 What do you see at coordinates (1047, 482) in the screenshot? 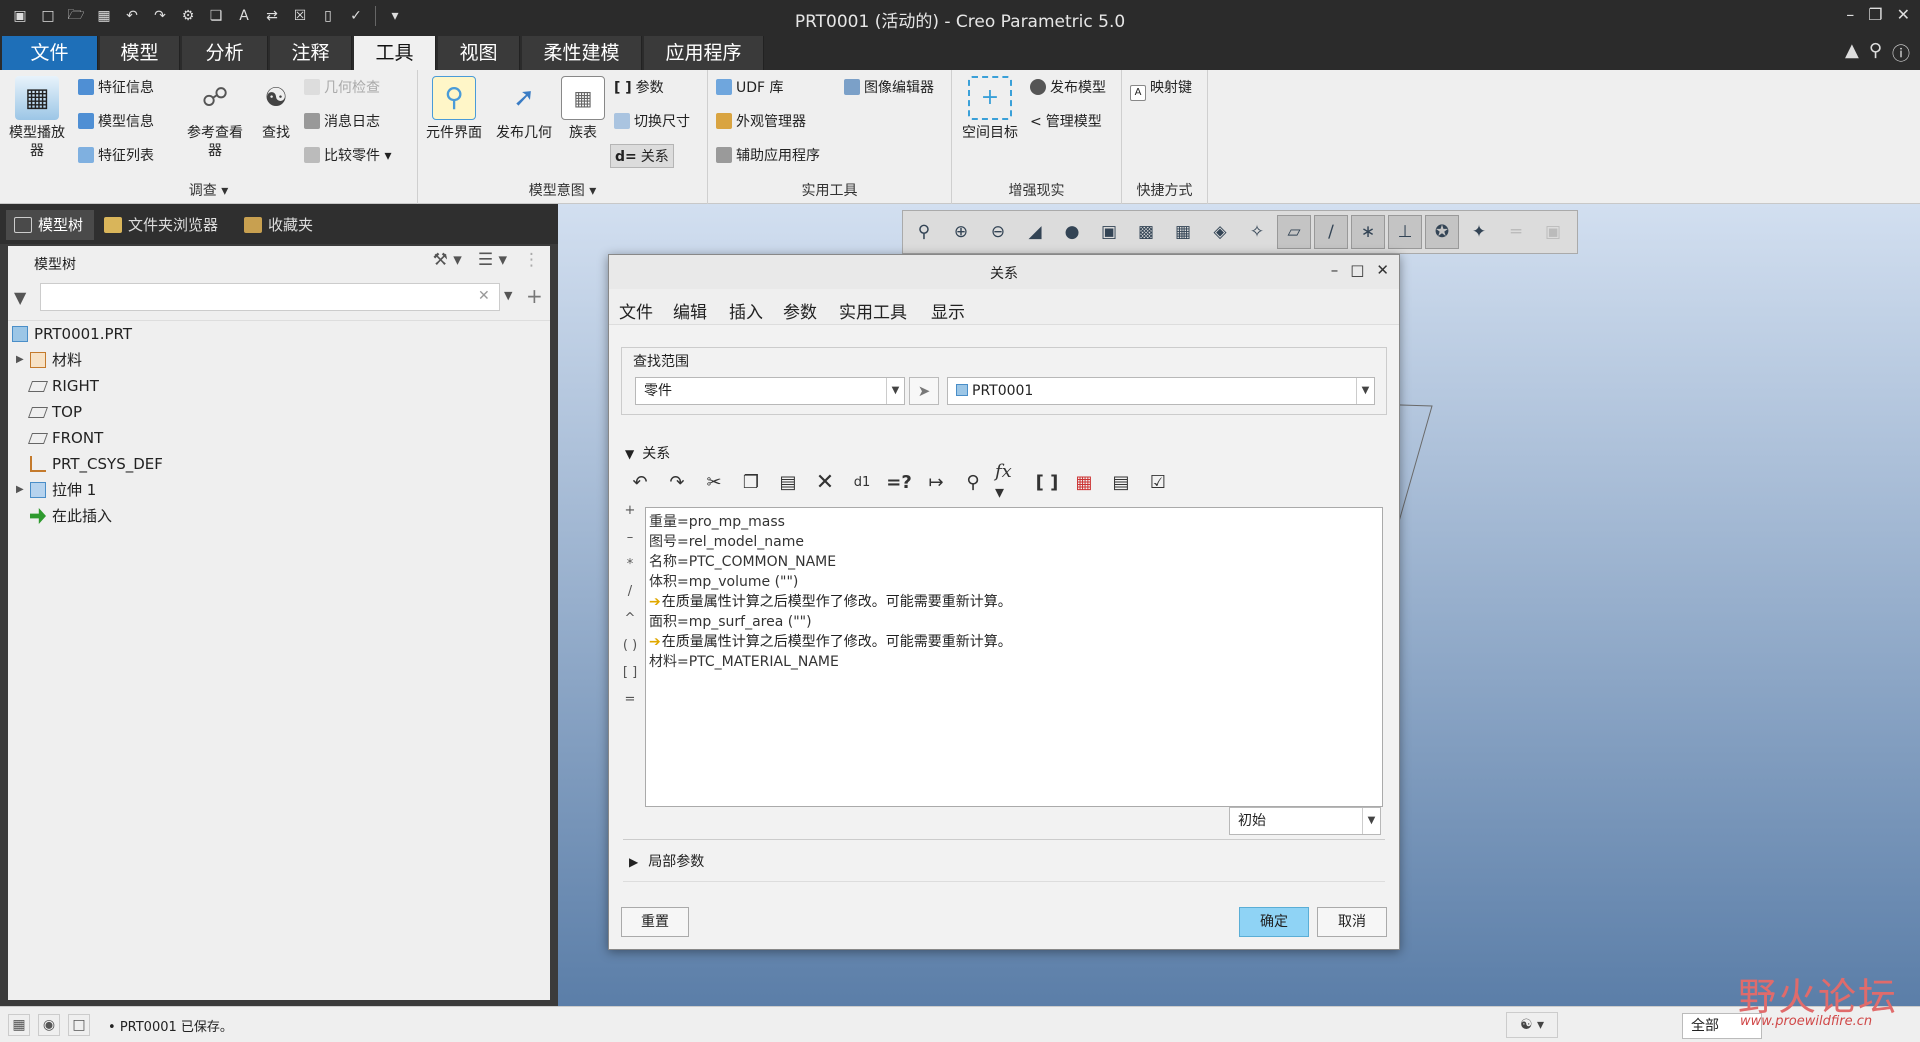
I see `insert-parameter-icon: [ ]` at bounding box center [1047, 482].